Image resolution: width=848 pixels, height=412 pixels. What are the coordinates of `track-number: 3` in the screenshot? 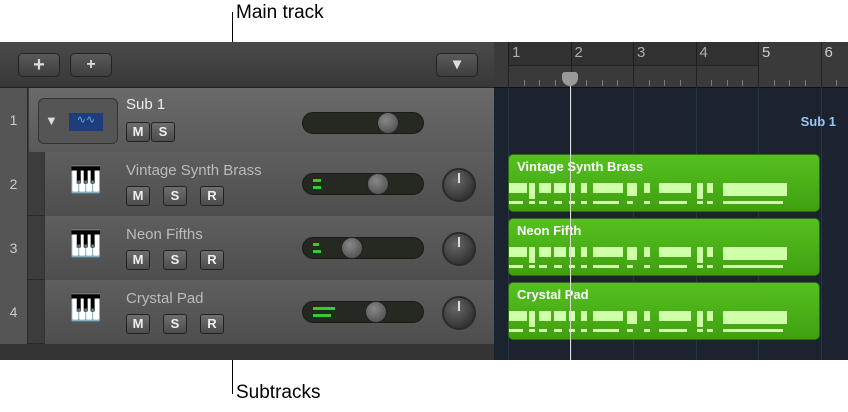 It's located at (14, 248).